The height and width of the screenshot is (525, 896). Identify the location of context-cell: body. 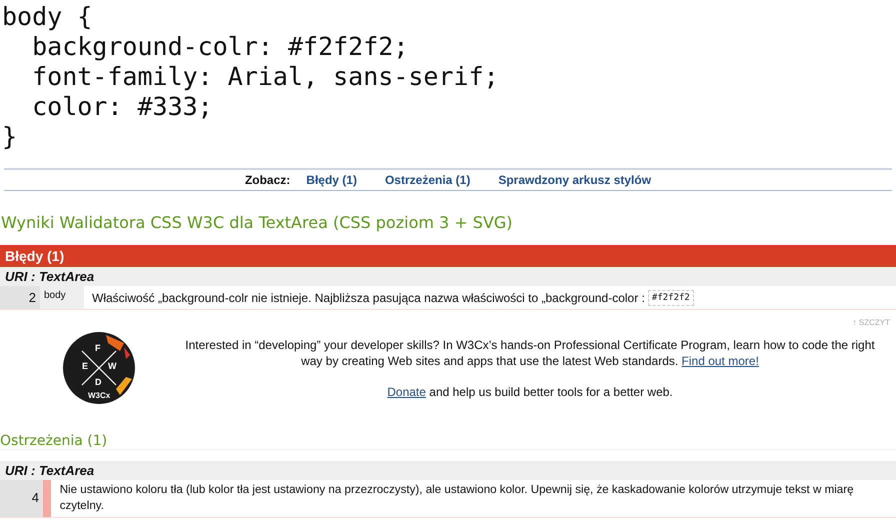
(62, 297).